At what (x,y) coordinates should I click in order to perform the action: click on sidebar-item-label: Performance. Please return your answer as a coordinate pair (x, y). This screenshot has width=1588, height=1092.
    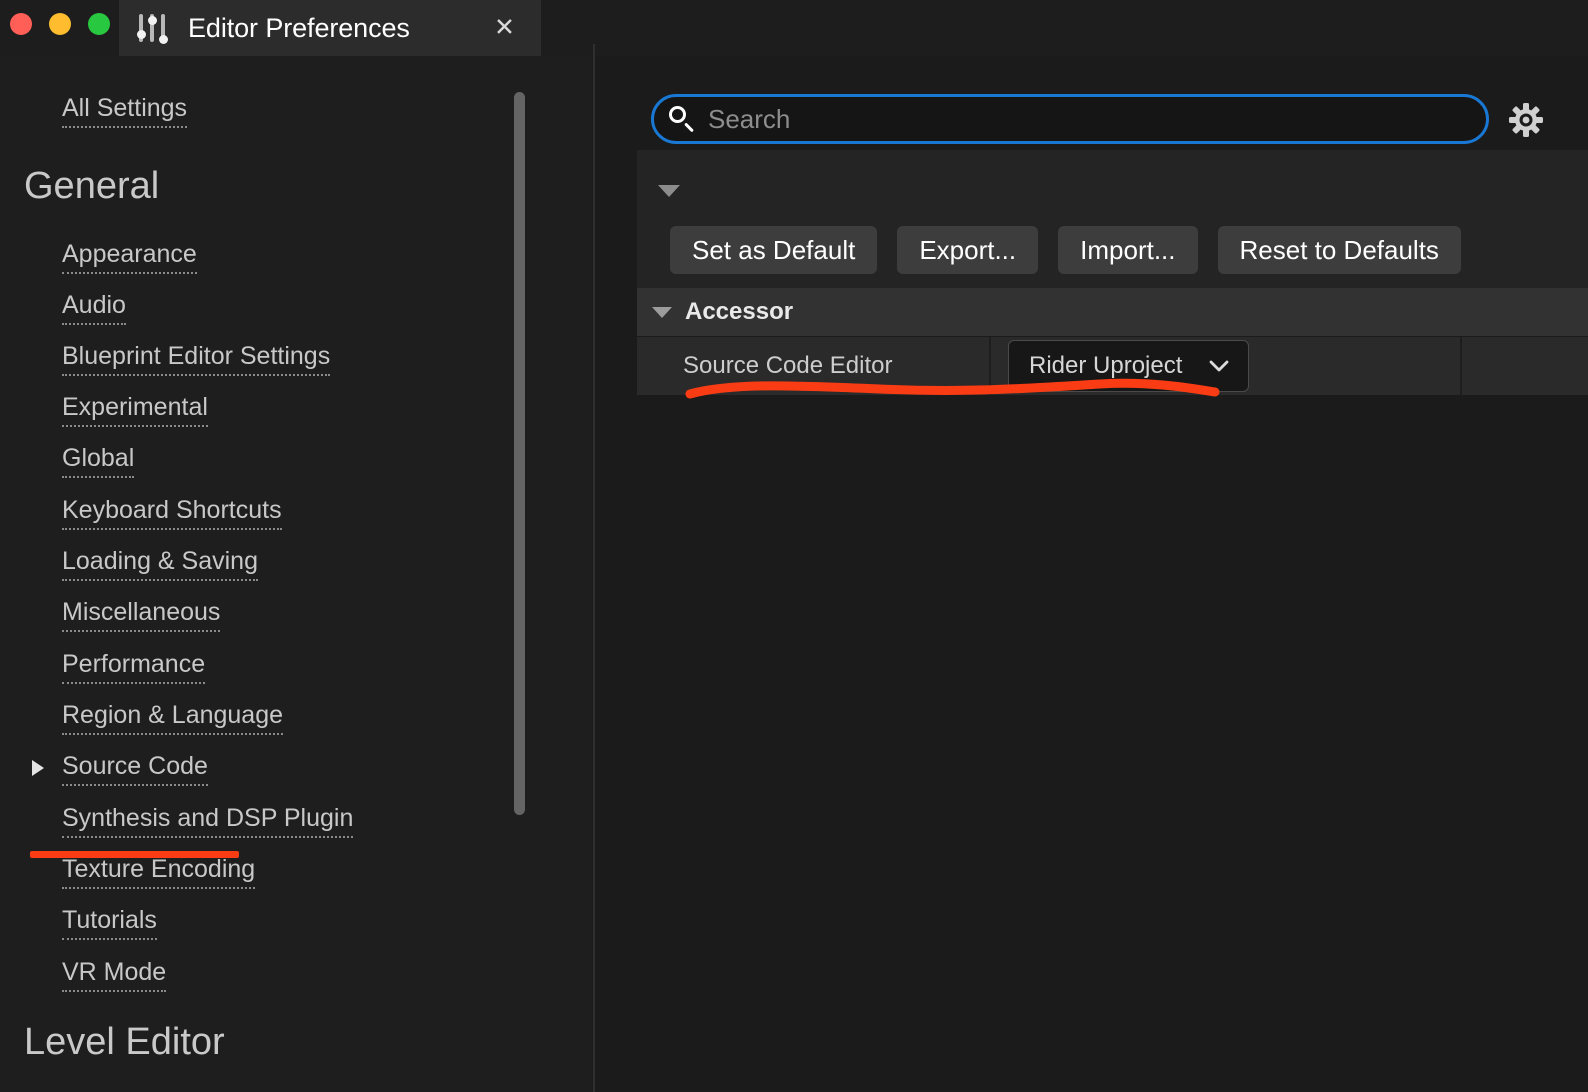
    Looking at the image, I should click on (134, 667).